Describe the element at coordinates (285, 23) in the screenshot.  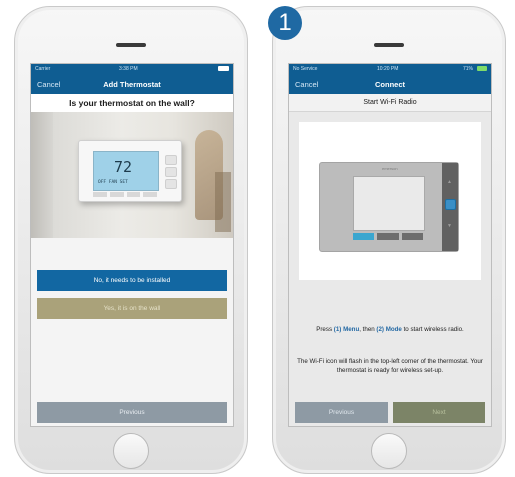
I see `step-number-badge: 1` at that location.